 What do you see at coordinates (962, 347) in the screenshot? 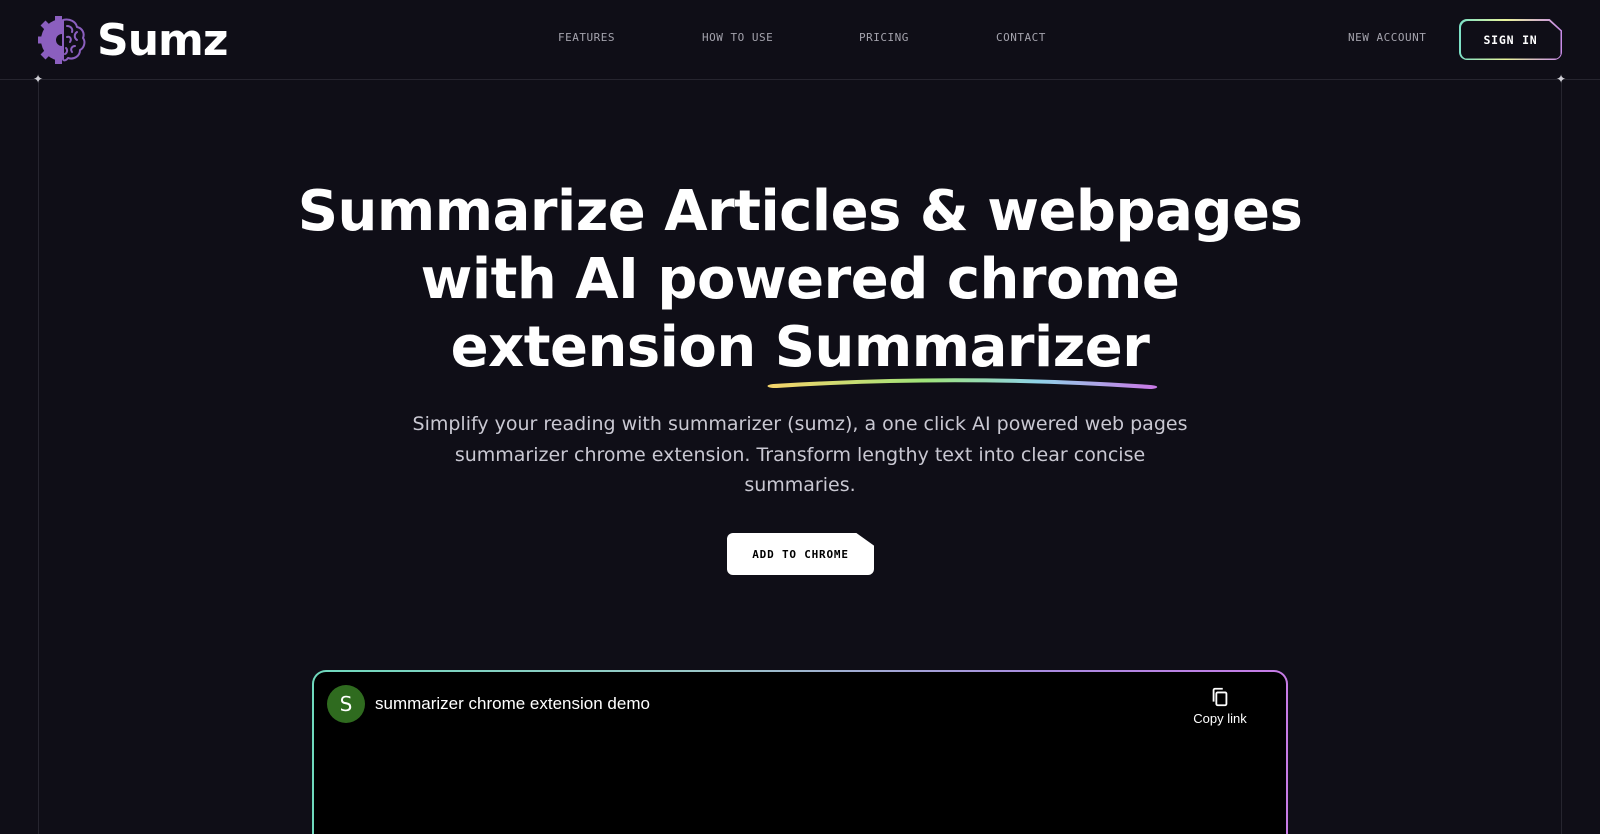
I see `hero-highlight-text: Summarizer` at bounding box center [962, 347].